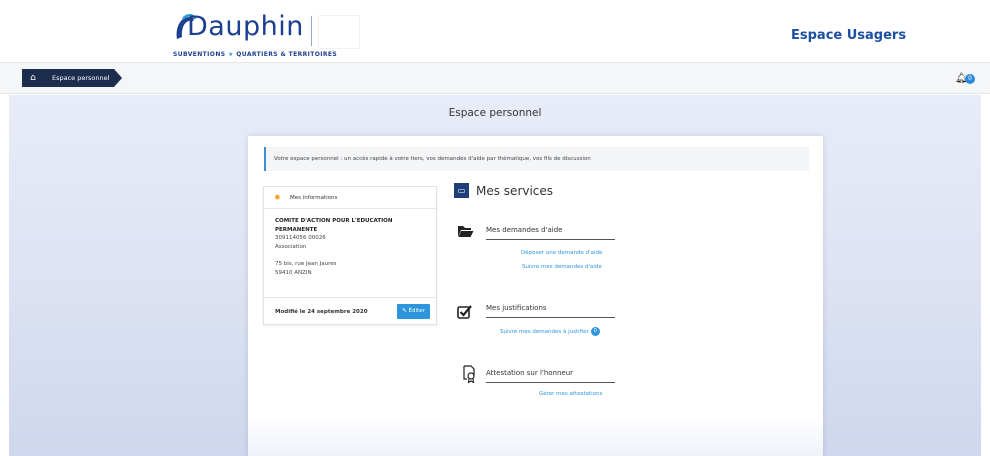 This screenshot has width=990, height=456. What do you see at coordinates (461, 190) in the screenshot?
I see `laptop-icon: ▭` at bounding box center [461, 190].